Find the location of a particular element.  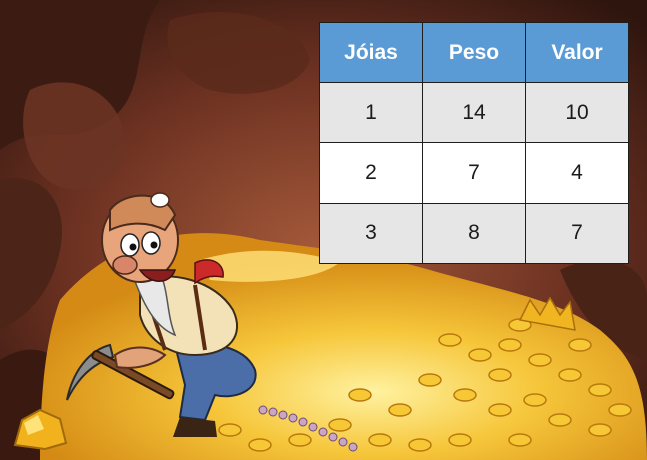

cell-peso: 14 is located at coordinates (474, 112).